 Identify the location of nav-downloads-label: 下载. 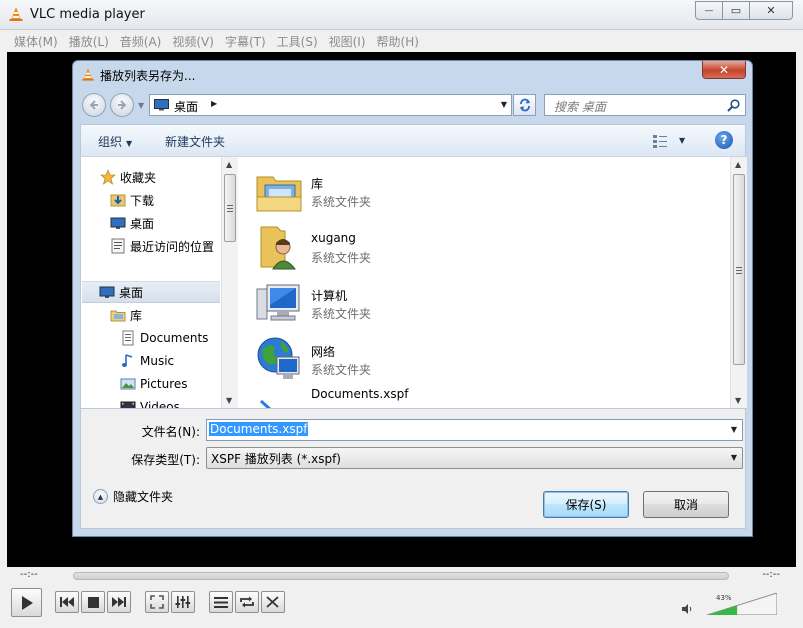
(142, 200).